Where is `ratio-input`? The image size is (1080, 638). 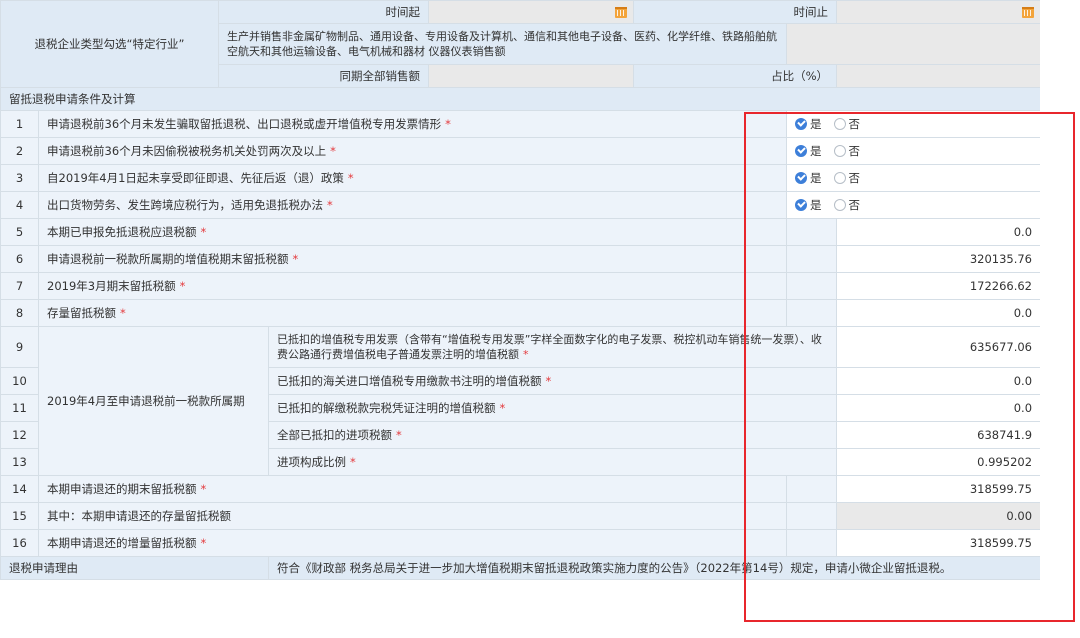 ratio-input is located at coordinates (939, 76).